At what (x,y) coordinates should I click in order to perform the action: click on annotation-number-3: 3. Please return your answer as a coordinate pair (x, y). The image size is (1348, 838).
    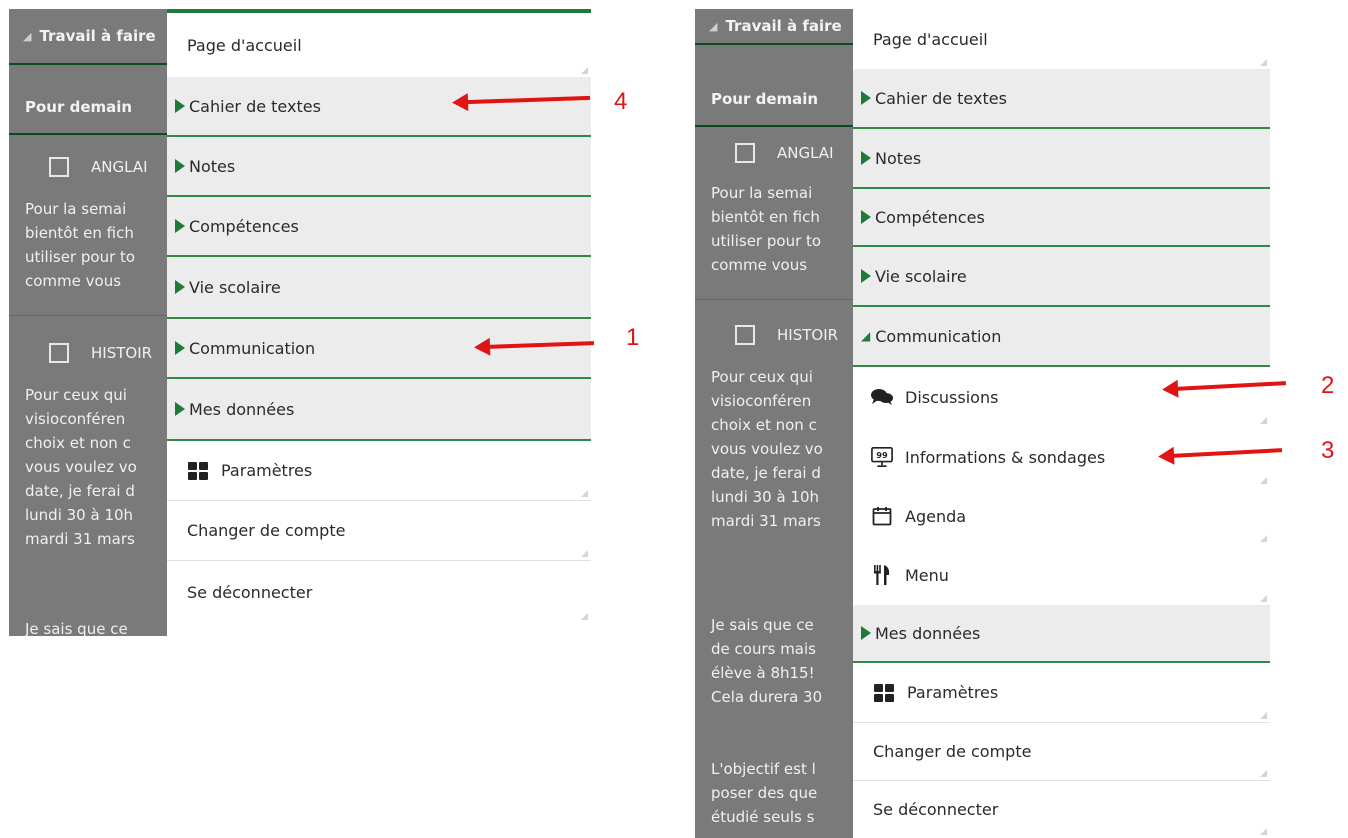
    Looking at the image, I should click on (1328, 450).